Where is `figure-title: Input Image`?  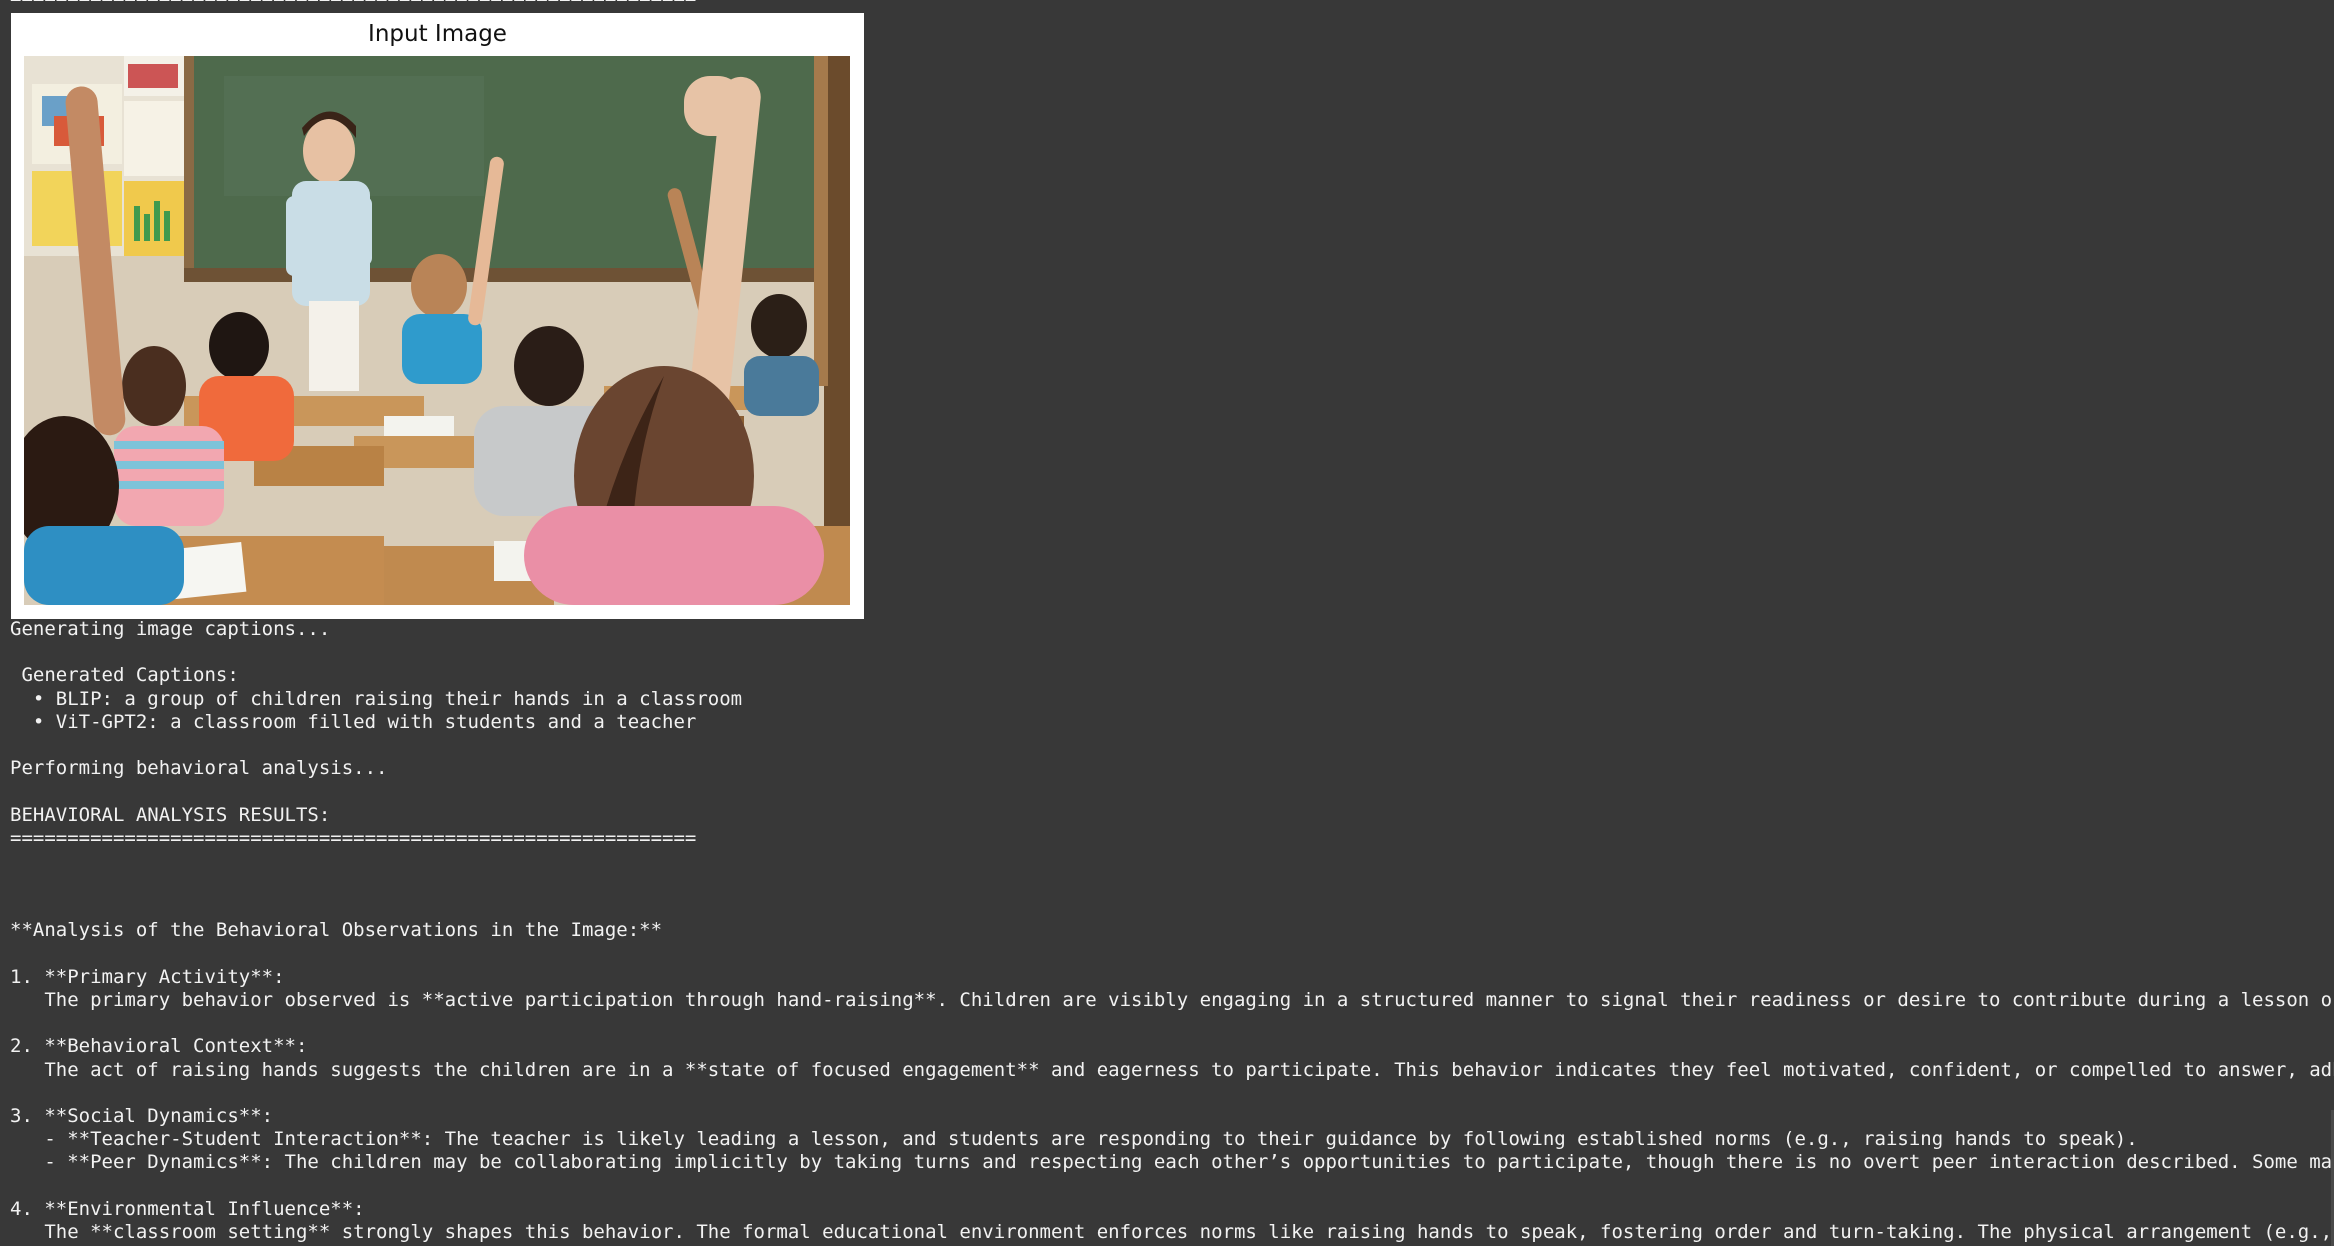
figure-title: Input Image is located at coordinates (437, 34).